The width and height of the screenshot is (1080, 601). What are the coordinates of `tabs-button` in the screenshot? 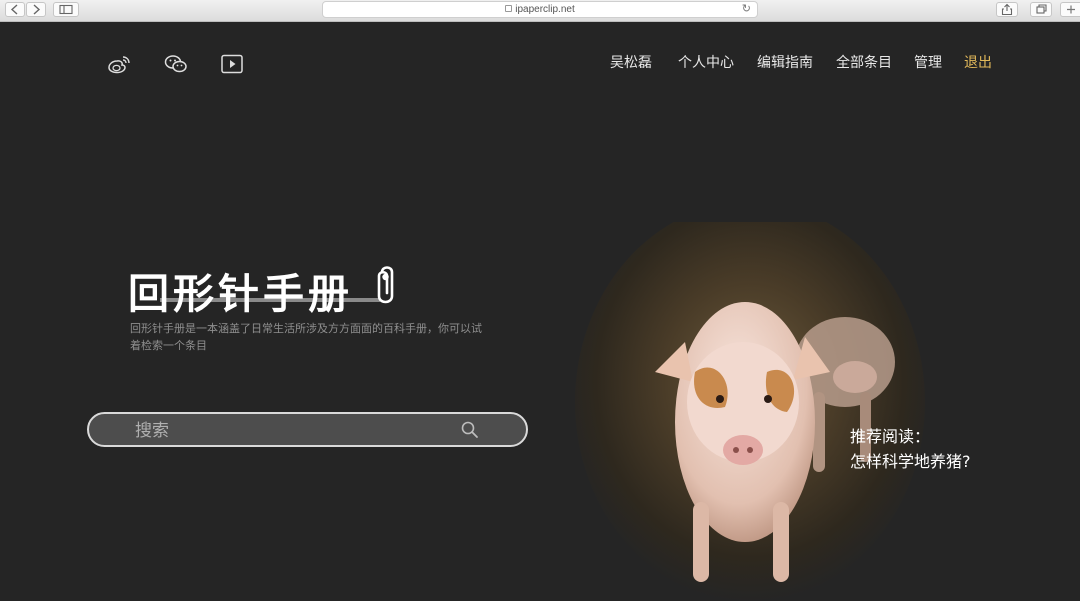 It's located at (1041, 9).